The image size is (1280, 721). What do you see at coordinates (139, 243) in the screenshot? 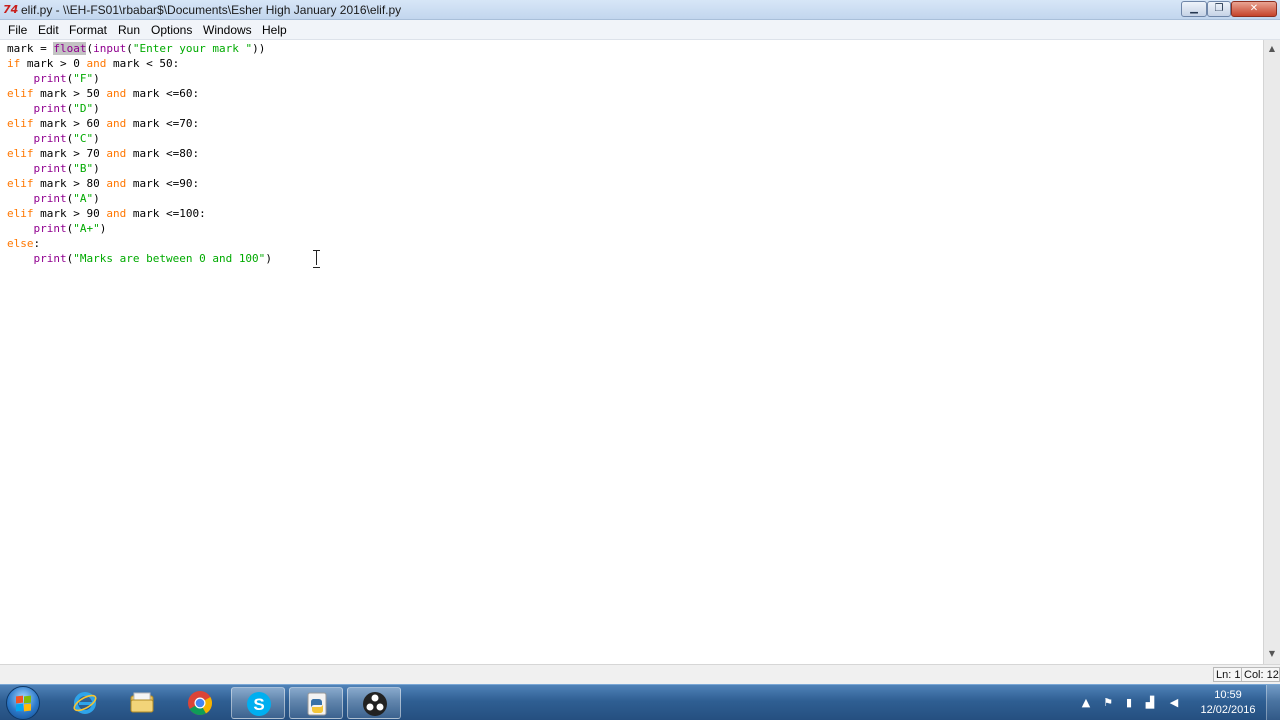
I see `code-line: else:` at bounding box center [139, 243].